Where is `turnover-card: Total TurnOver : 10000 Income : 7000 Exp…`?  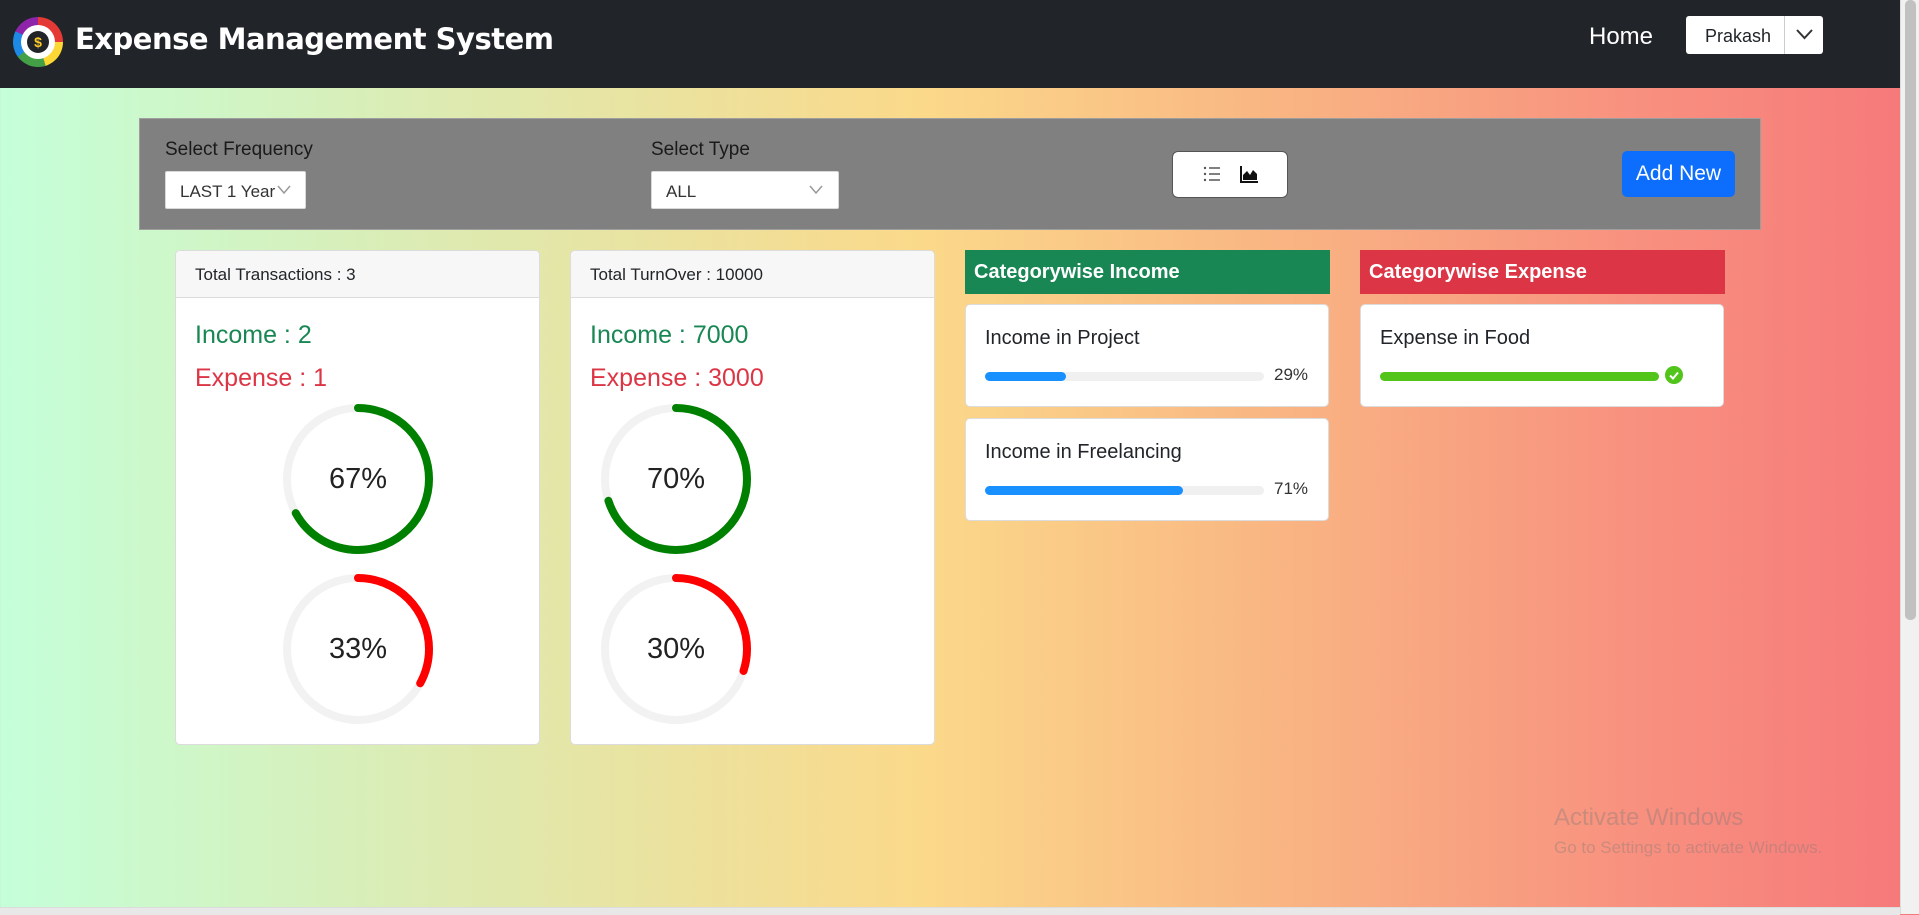 turnover-card: Total TurnOver : 10000 Income : 7000 Exp… is located at coordinates (752, 497).